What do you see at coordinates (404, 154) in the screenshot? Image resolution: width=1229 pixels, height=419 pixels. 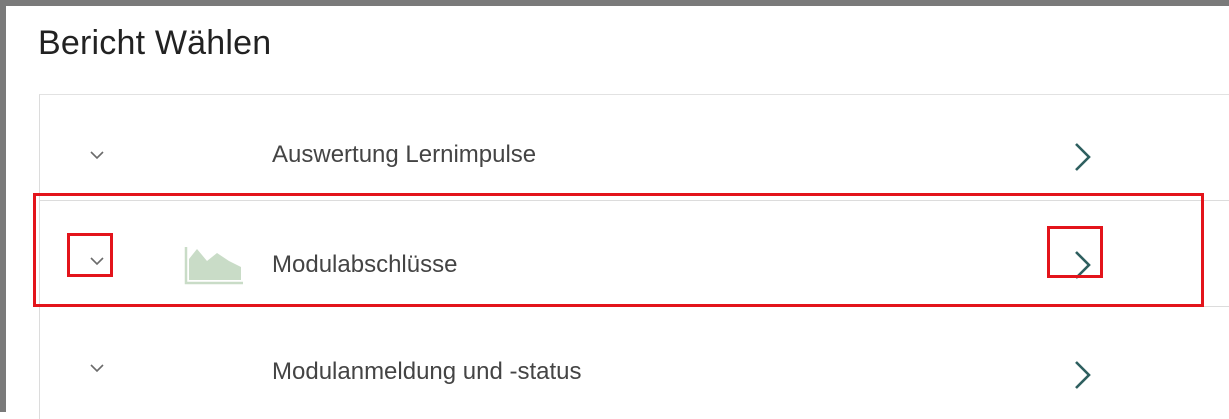 I see `report-label: Auswertung Lernimpulse` at bounding box center [404, 154].